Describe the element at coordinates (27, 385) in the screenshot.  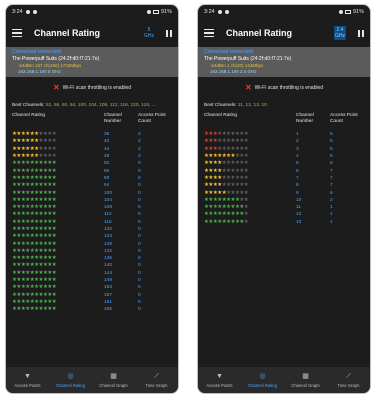
I see `nav-label: Access Points` at that location.